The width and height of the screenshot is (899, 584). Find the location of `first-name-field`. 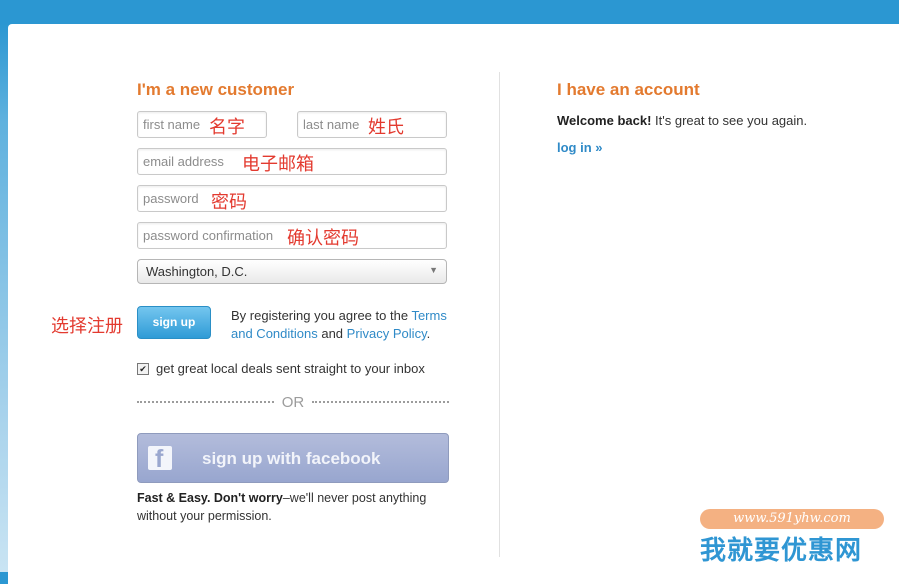

first-name-field is located at coordinates (202, 124).